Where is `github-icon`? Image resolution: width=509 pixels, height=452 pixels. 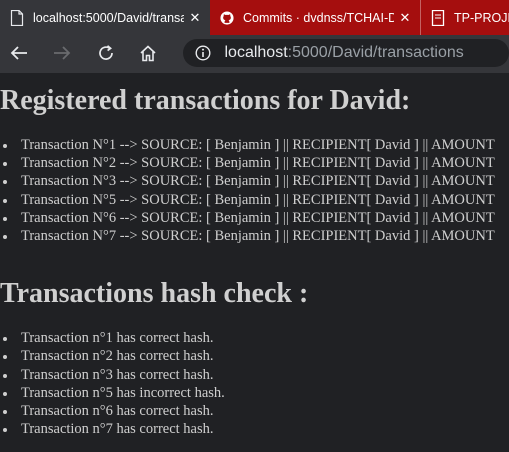
github-icon is located at coordinates (227, 17).